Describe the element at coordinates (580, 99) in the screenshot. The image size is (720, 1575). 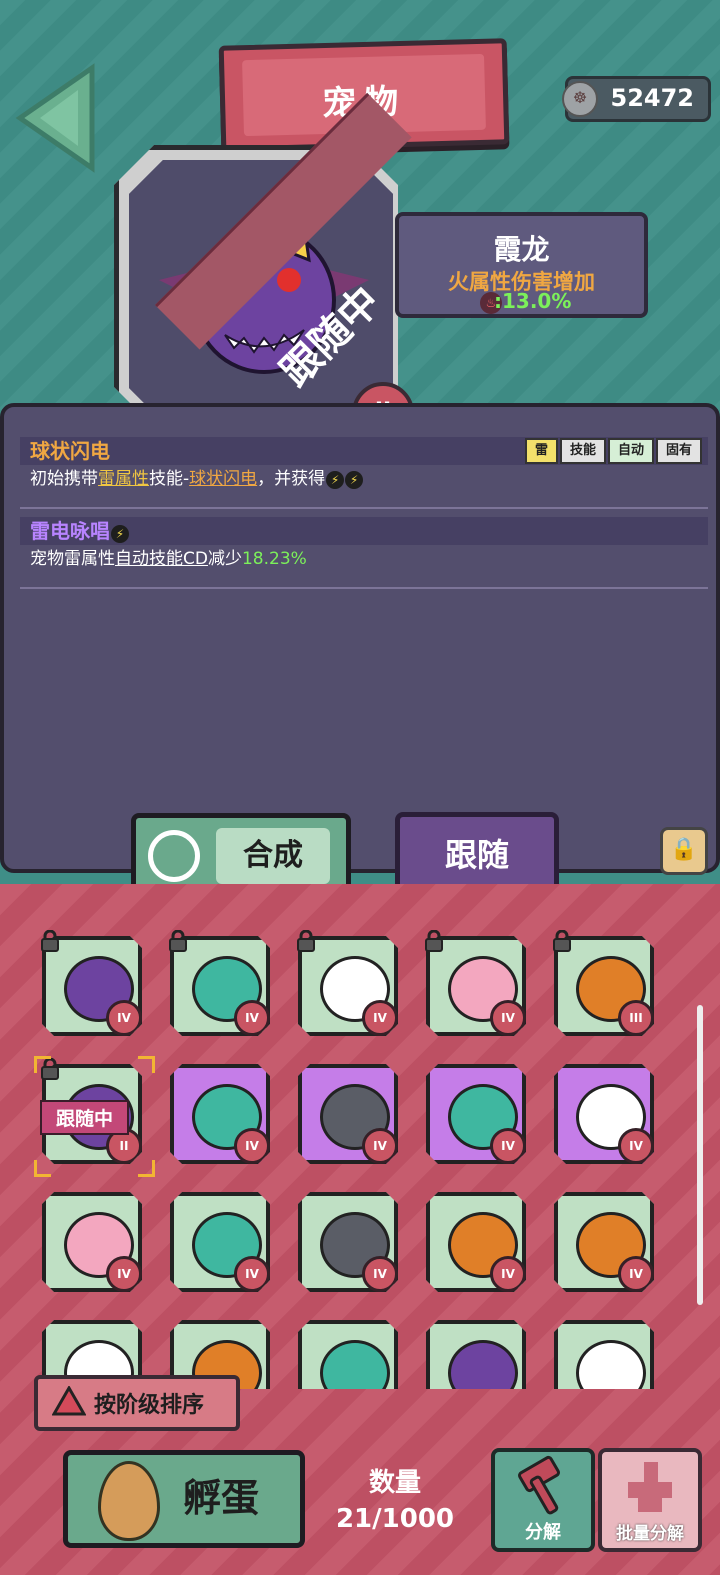
I see `coin-icon: ☸` at that location.